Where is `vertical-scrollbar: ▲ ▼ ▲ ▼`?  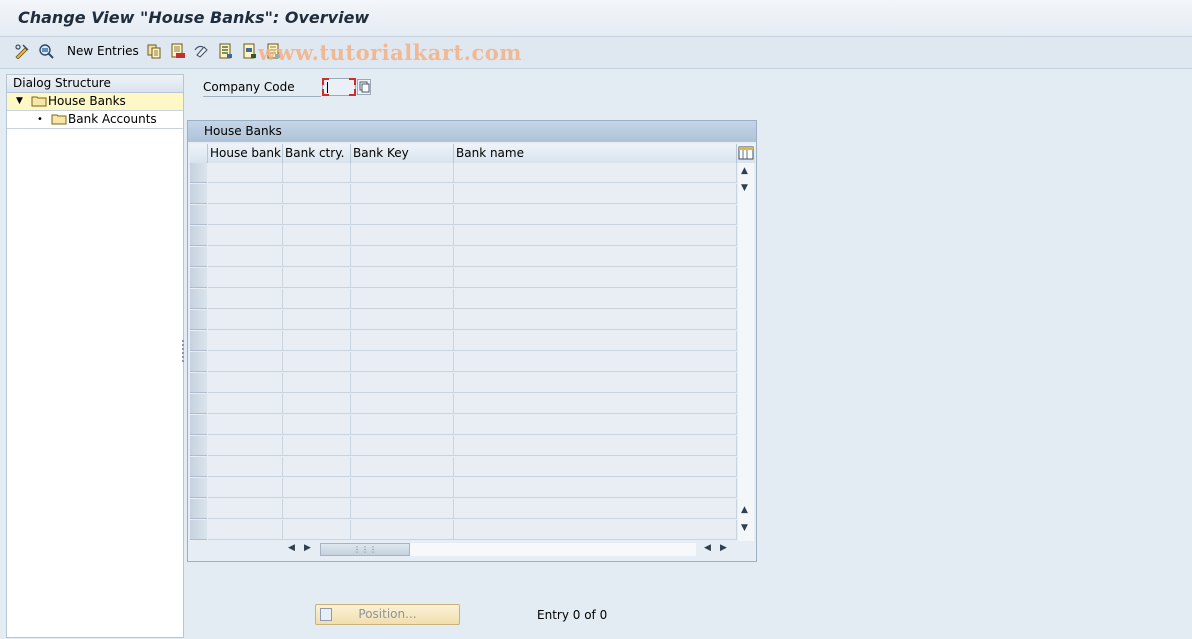 vertical-scrollbar: ▲ ▼ ▲ ▼ is located at coordinates (746, 352).